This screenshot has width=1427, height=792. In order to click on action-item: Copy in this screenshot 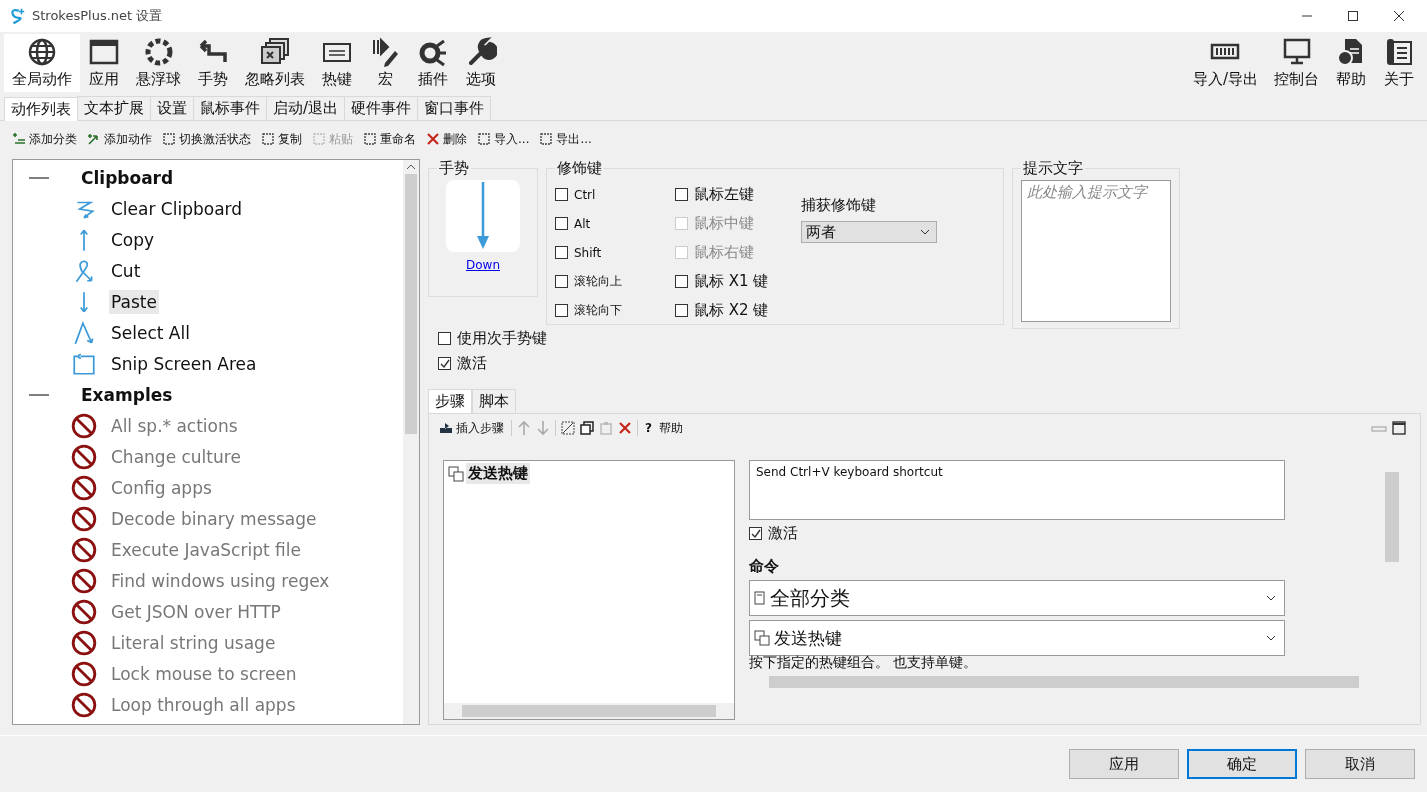, I will do `click(133, 239)`.